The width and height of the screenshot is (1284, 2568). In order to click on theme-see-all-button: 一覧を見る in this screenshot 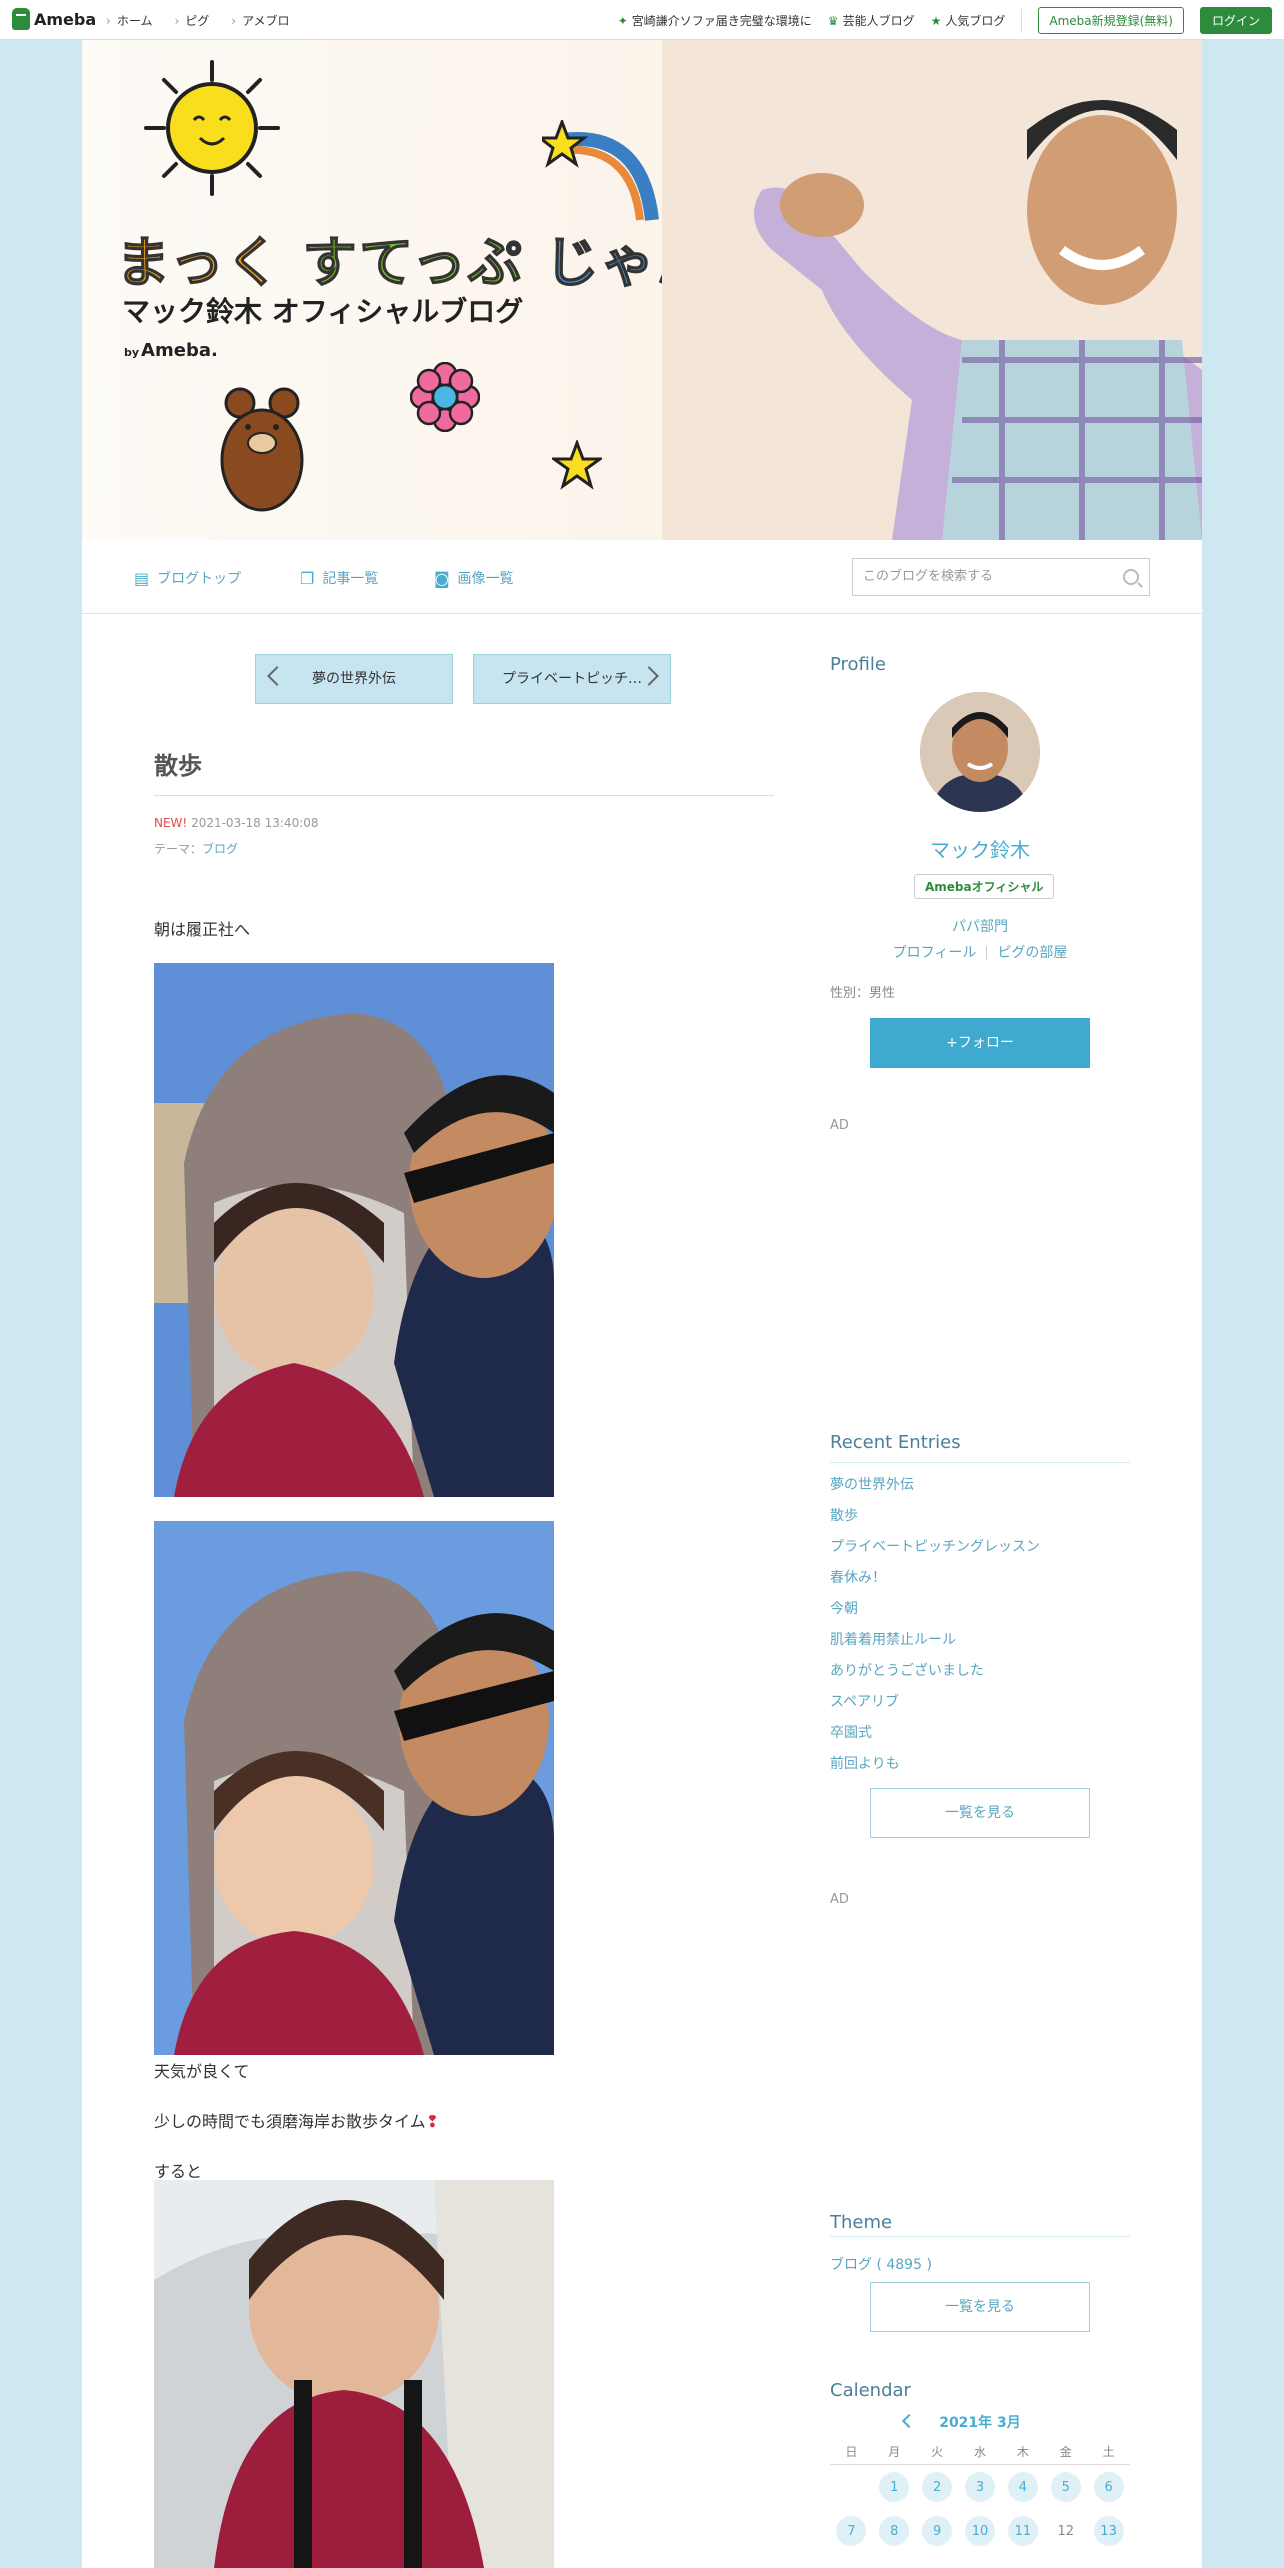, I will do `click(980, 2307)`.